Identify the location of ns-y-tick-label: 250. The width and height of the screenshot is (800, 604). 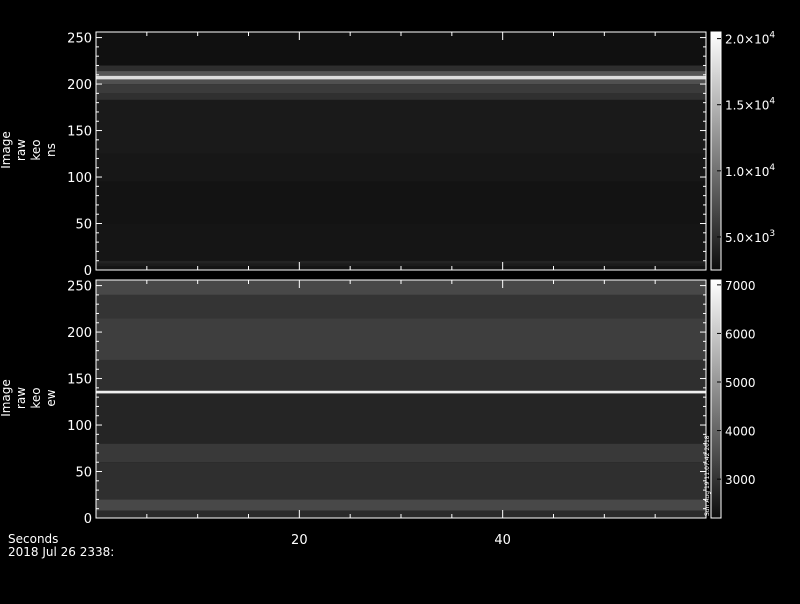
(79, 39).